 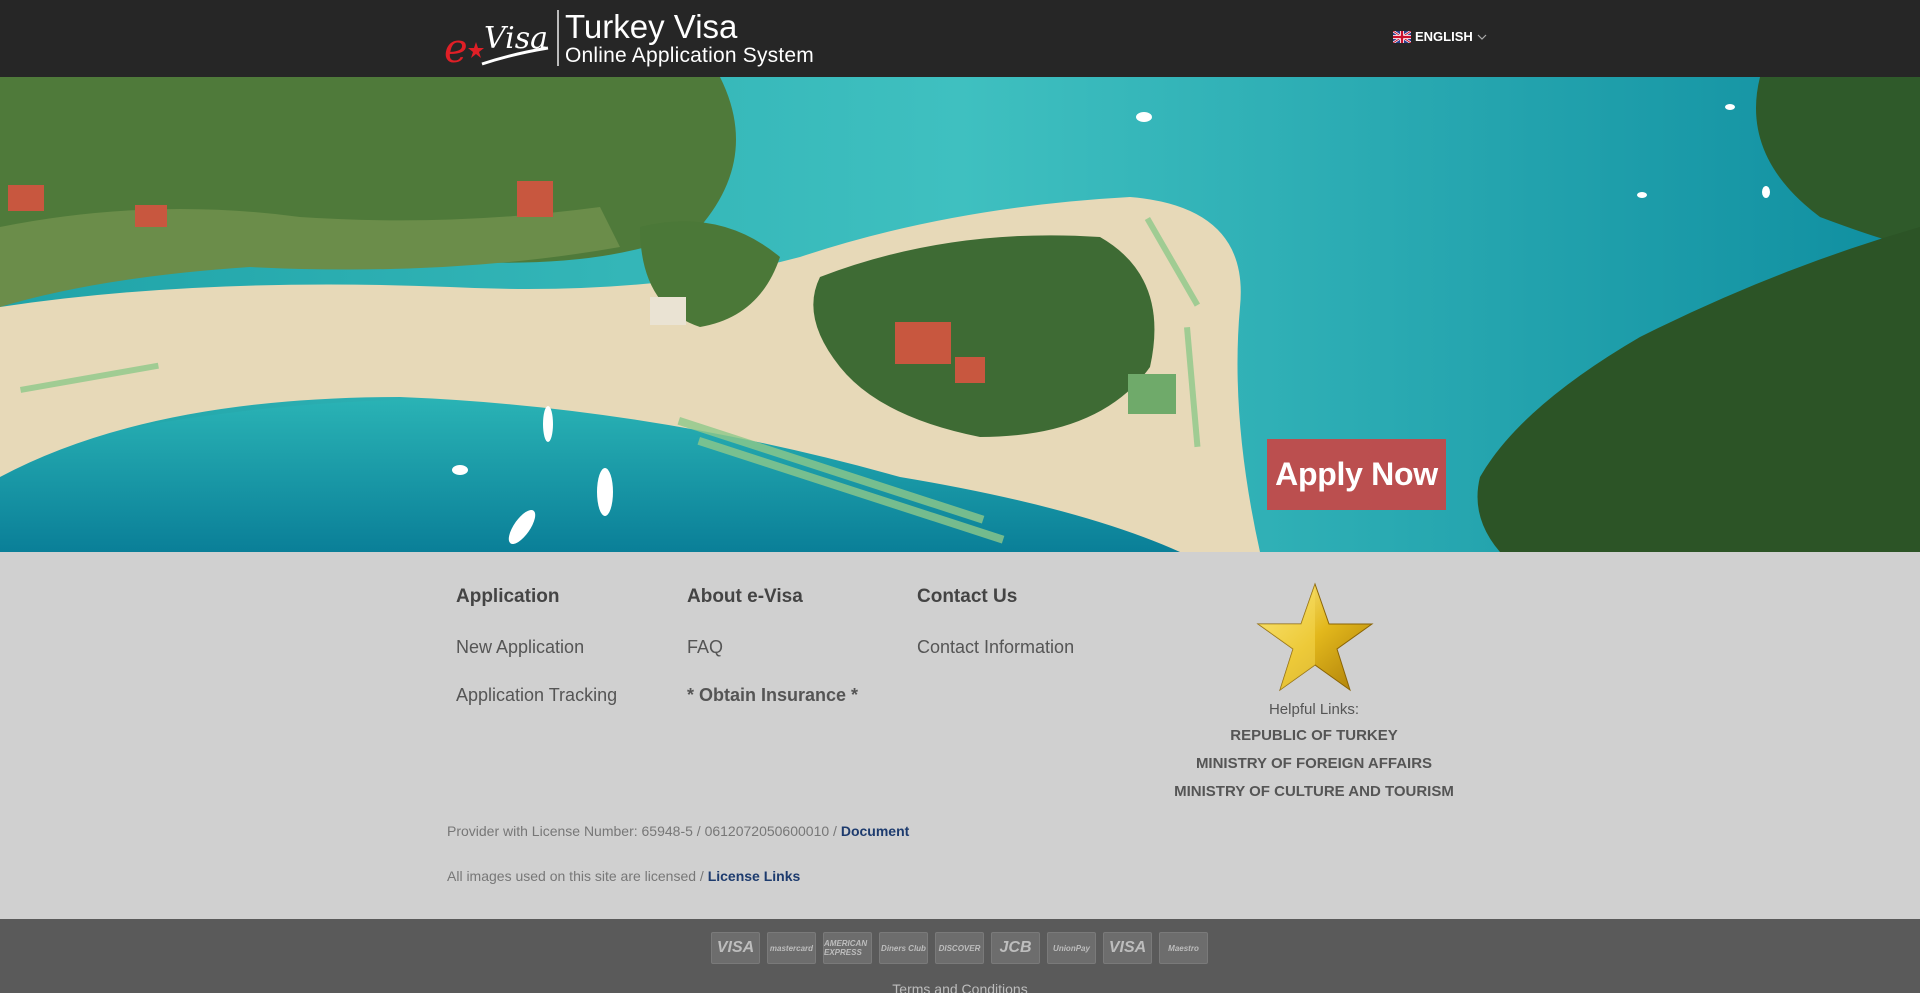 I want to click on language-label: ENGLISH, so click(x=1444, y=36).